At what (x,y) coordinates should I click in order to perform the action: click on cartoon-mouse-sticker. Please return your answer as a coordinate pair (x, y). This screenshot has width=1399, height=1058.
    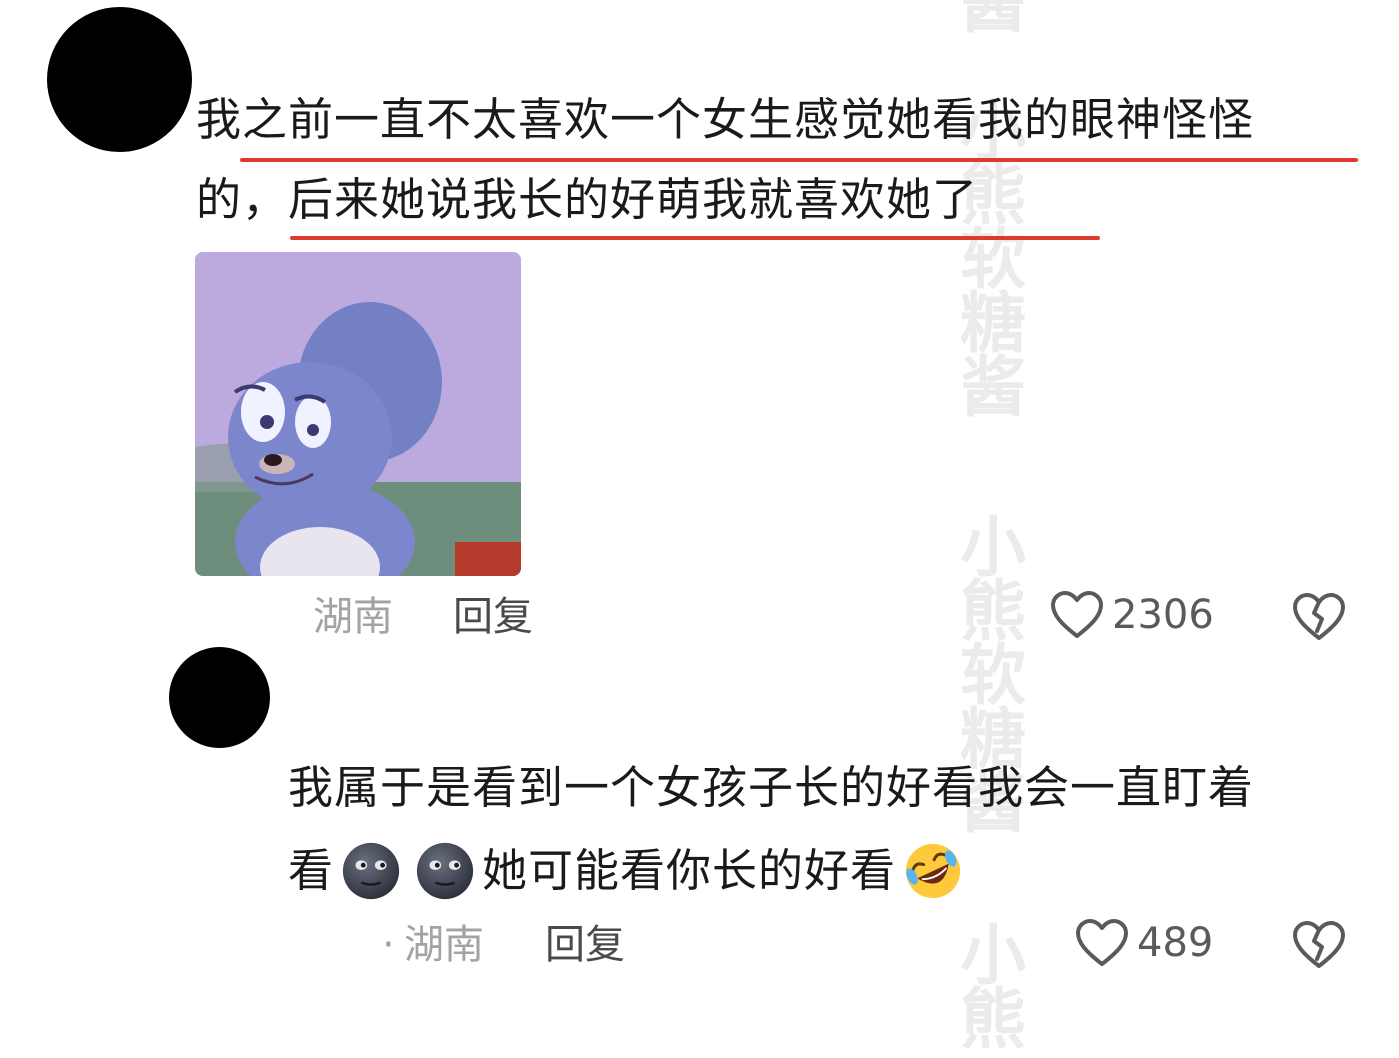
    Looking at the image, I should click on (358, 414).